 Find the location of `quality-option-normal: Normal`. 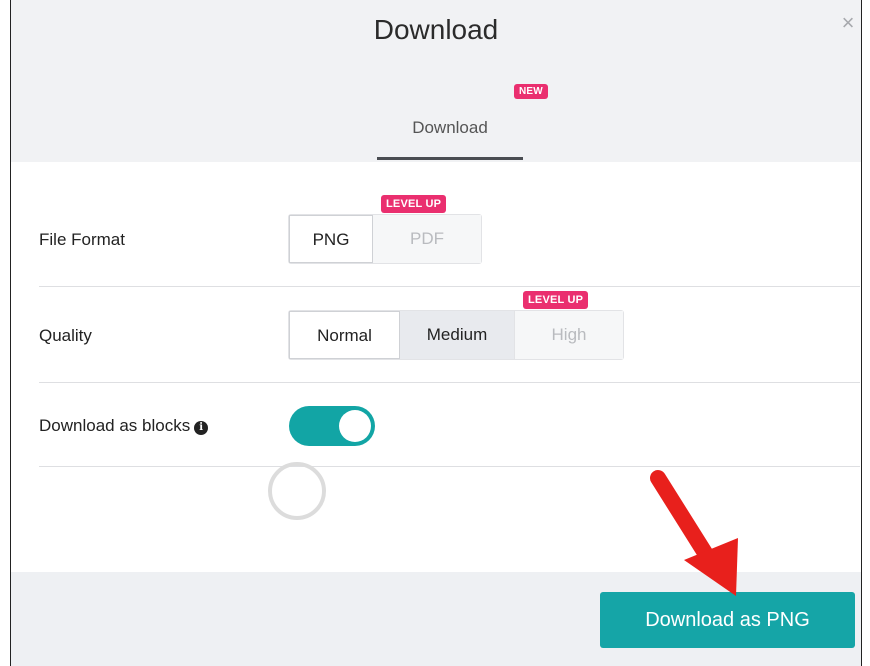

quality-option-normal: Normal is located at coordinates (344, 335).